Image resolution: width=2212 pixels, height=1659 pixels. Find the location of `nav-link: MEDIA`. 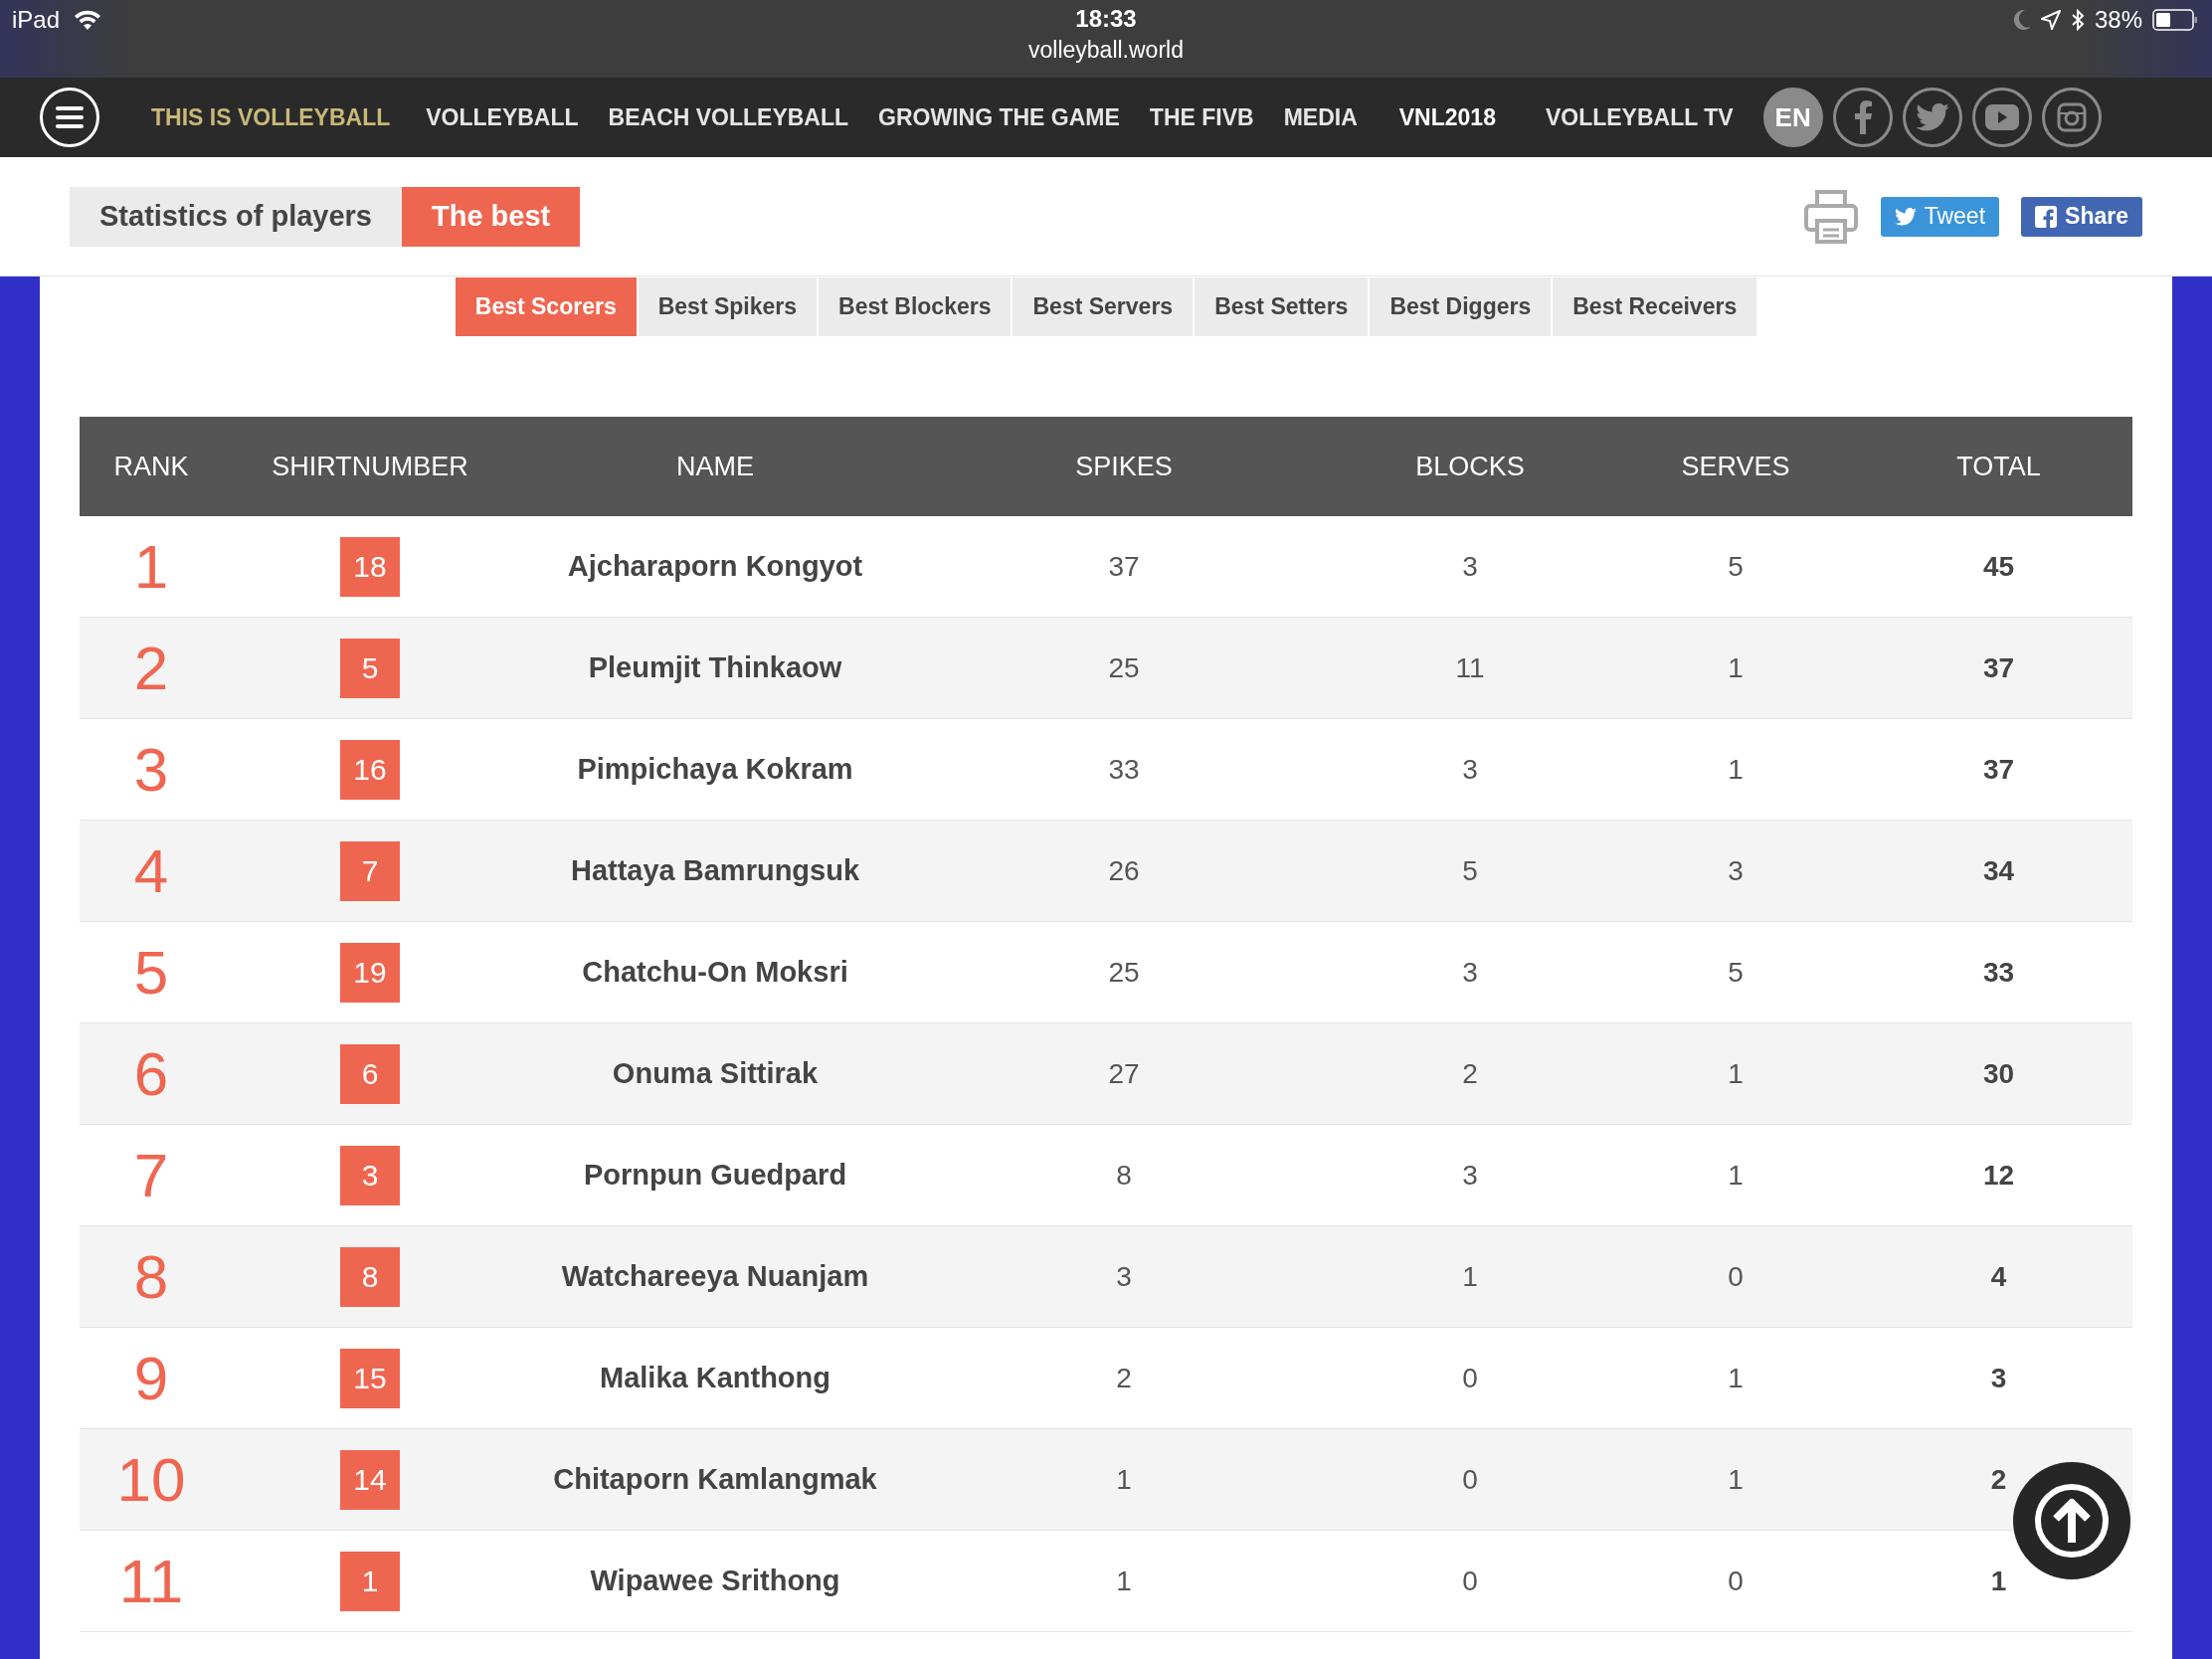

nav-link: MEDIA is located at coordinates (1320, 117).